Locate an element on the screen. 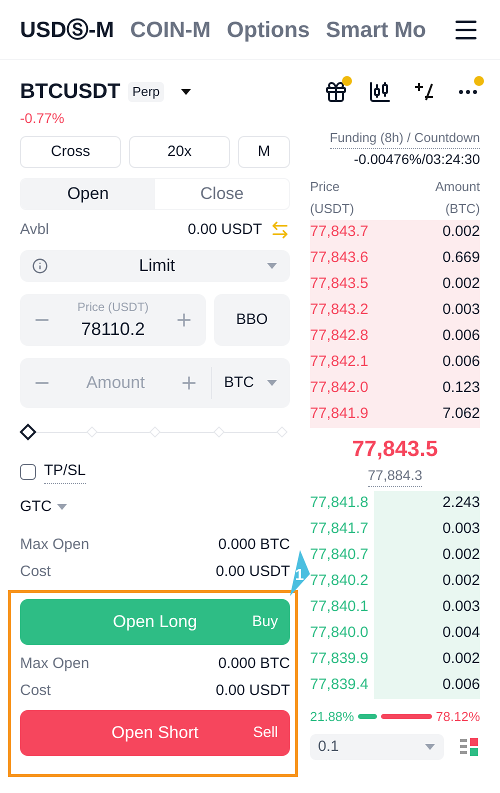 Image resolution: width=500 pixels, height=793 pixels. perp-badge: Perp is located at coordinates (146, 92).